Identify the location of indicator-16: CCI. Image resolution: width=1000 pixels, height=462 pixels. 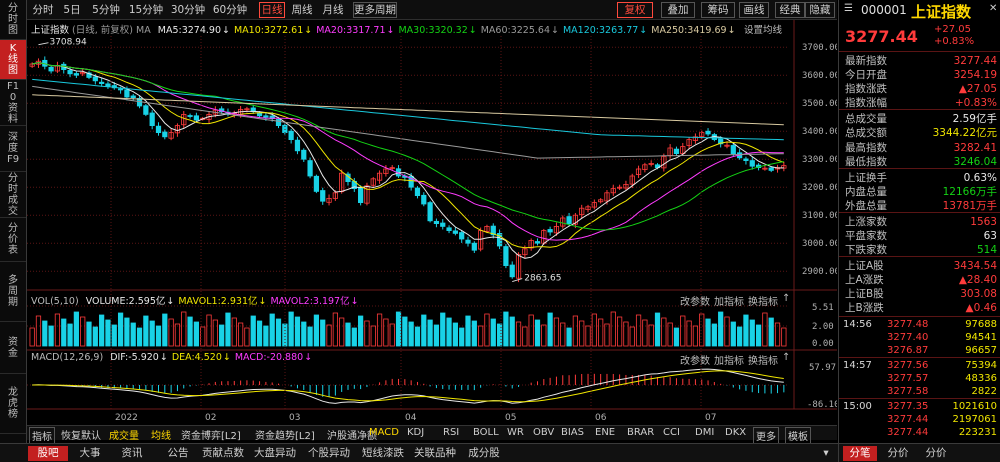
(671, 432).